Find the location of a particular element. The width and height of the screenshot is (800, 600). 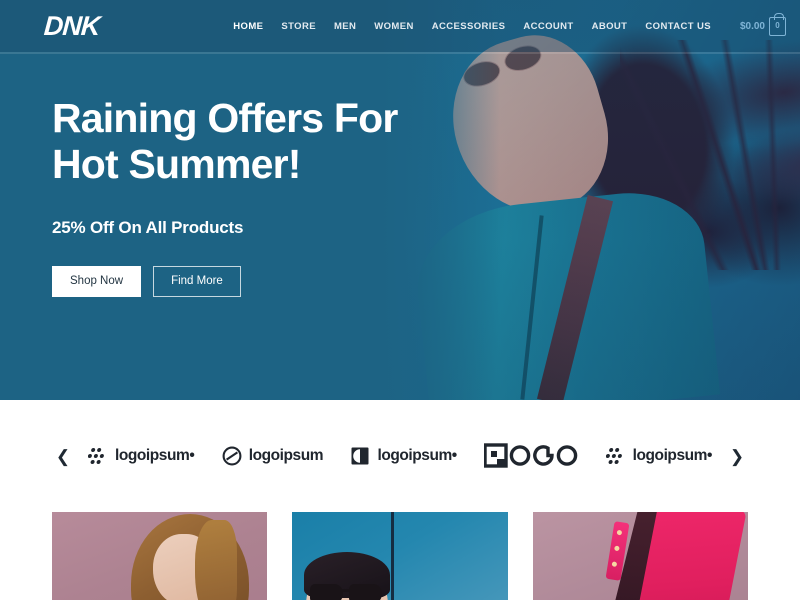

nav-item-accessories: ACCESSORIES is located at coordinates (469, 26).